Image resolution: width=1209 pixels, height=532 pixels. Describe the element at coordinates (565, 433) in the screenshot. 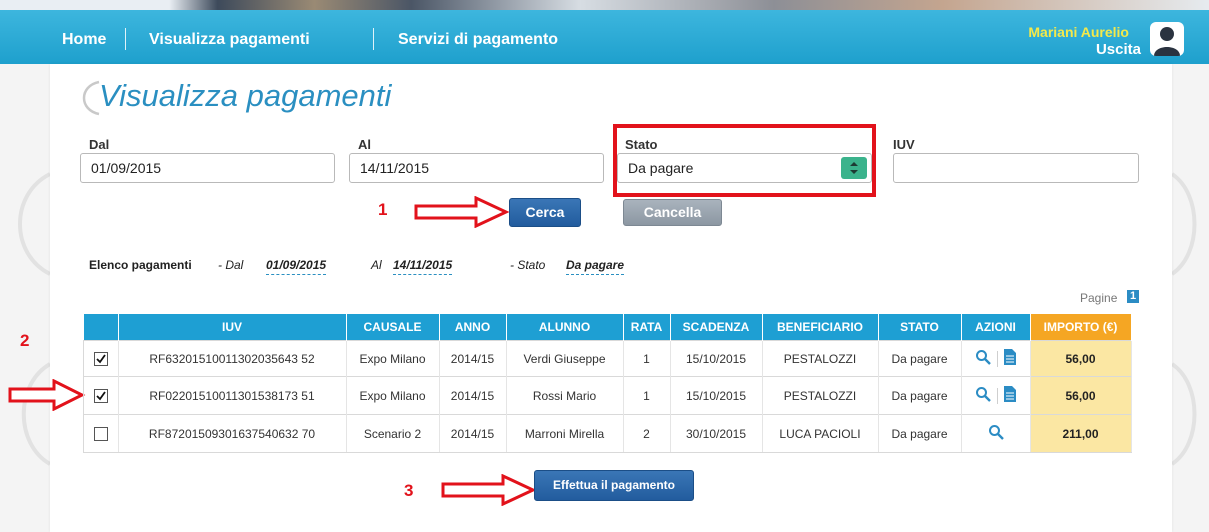

I see `cell-alunno: Marroni Mirella` at that location.